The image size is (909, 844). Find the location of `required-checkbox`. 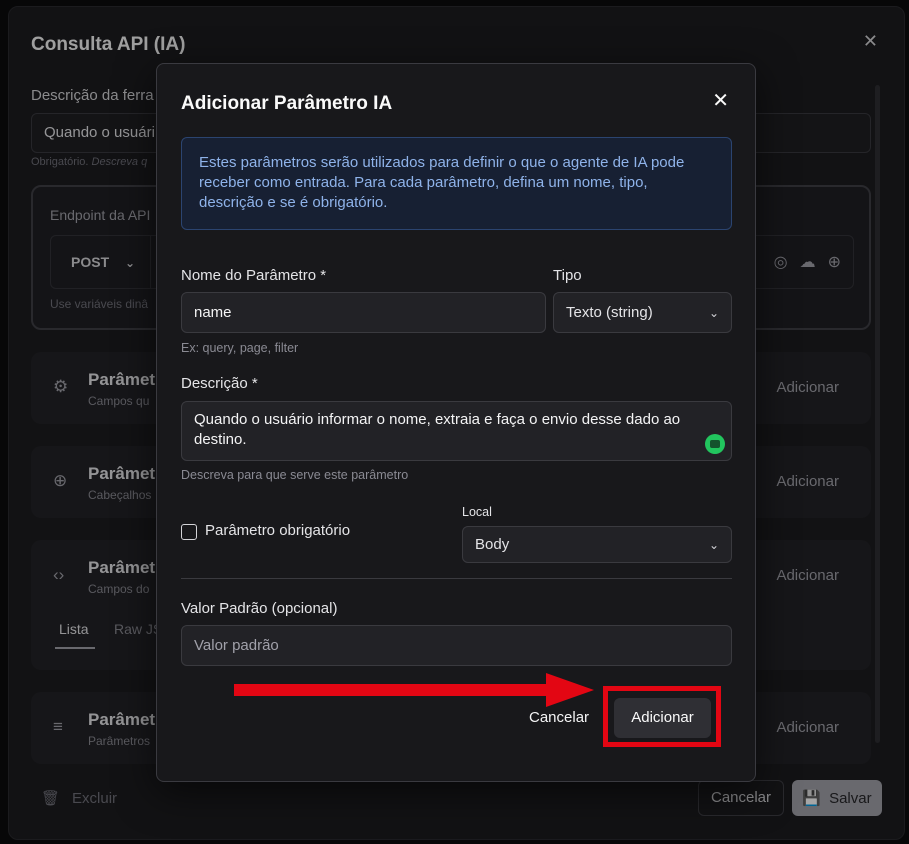

required-checkbox is located at coordinates (189, 532).